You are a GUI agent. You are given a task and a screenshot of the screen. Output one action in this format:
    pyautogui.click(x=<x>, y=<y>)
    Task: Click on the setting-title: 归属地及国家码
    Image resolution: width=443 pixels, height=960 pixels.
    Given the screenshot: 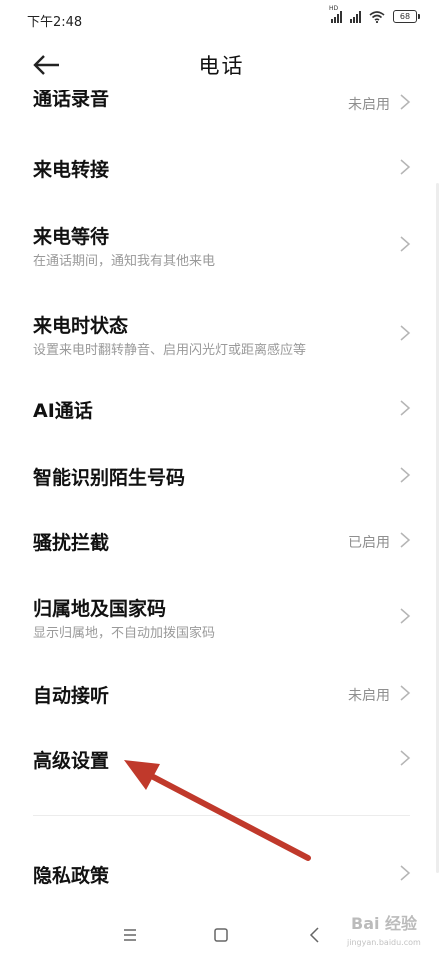 What is the action you would take?
    pyautogui.click(x=100, y=609)
    